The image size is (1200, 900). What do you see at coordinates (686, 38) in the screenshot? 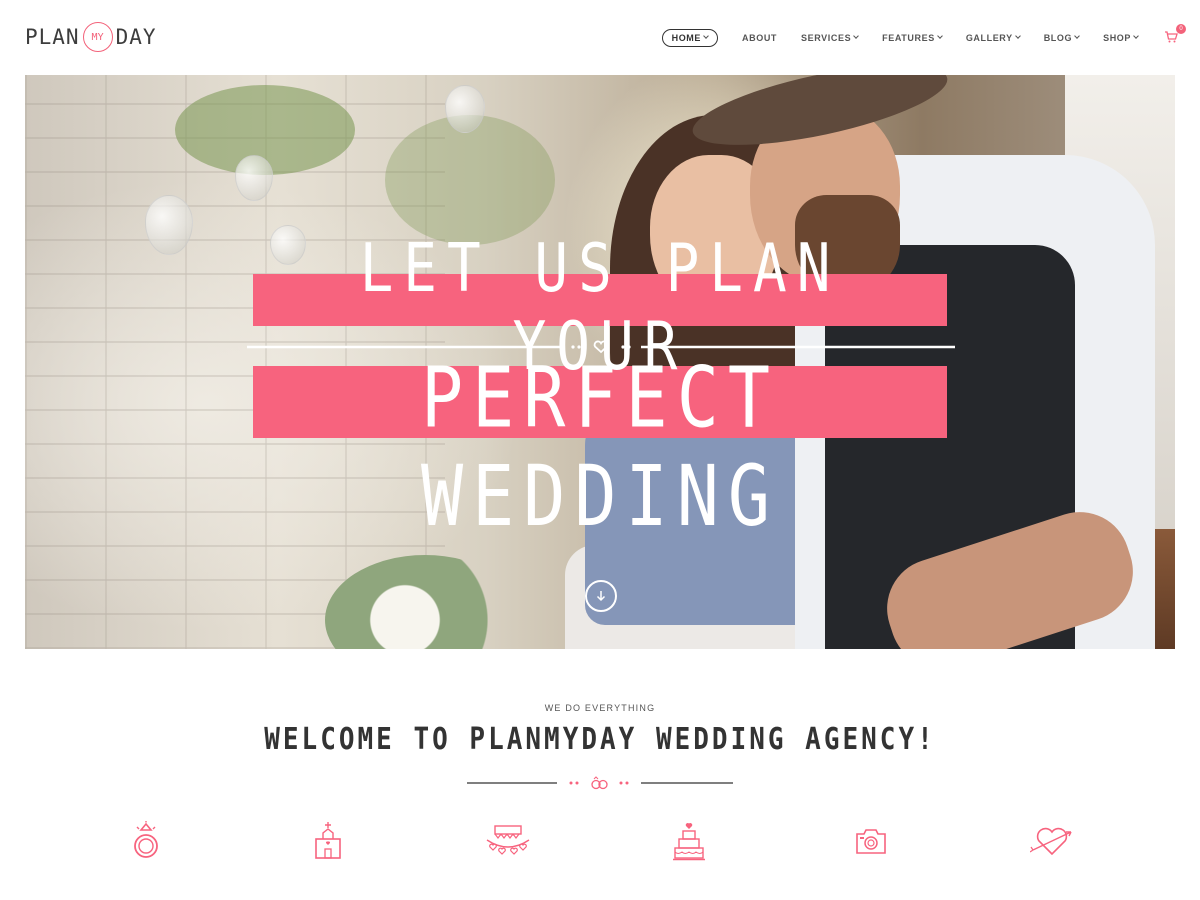
I see `nav-label-home: HOME` at bounding box center [686, 38].